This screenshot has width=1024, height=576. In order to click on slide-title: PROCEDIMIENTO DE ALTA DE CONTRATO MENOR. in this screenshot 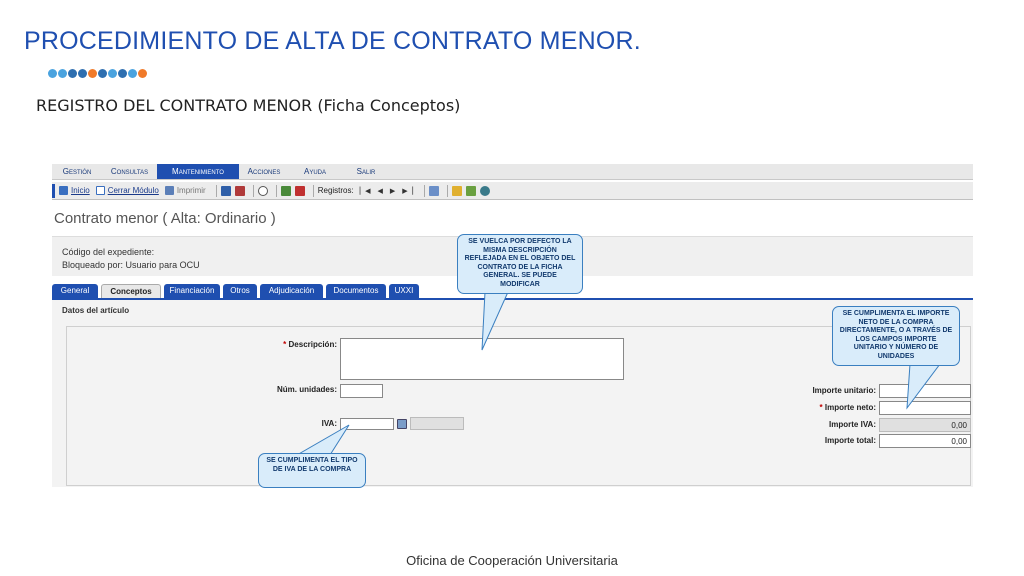, I will do `click(332, 41)`.